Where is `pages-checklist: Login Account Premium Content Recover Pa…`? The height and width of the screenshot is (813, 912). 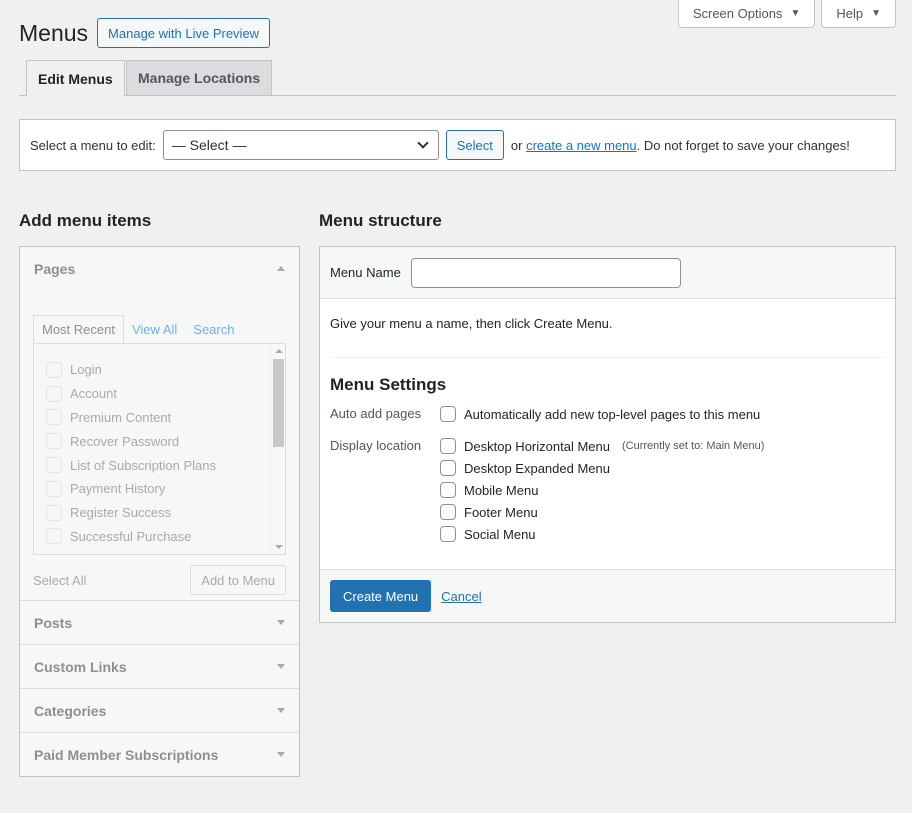 pages-checklist: Login Account Premium Content Recover Pa… is located at coordinates (159, 449).